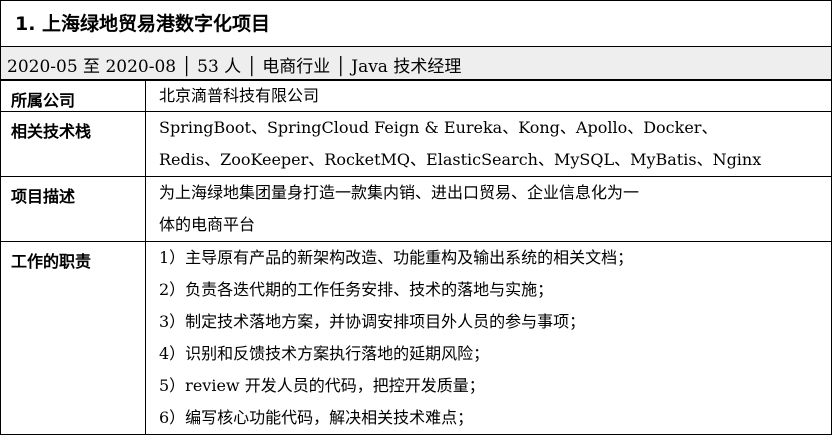 The image size is (835, 435). I want to click on duty-item: 4）识别和反馈技术方案执行落地的延期风险；, so click(324, 353).